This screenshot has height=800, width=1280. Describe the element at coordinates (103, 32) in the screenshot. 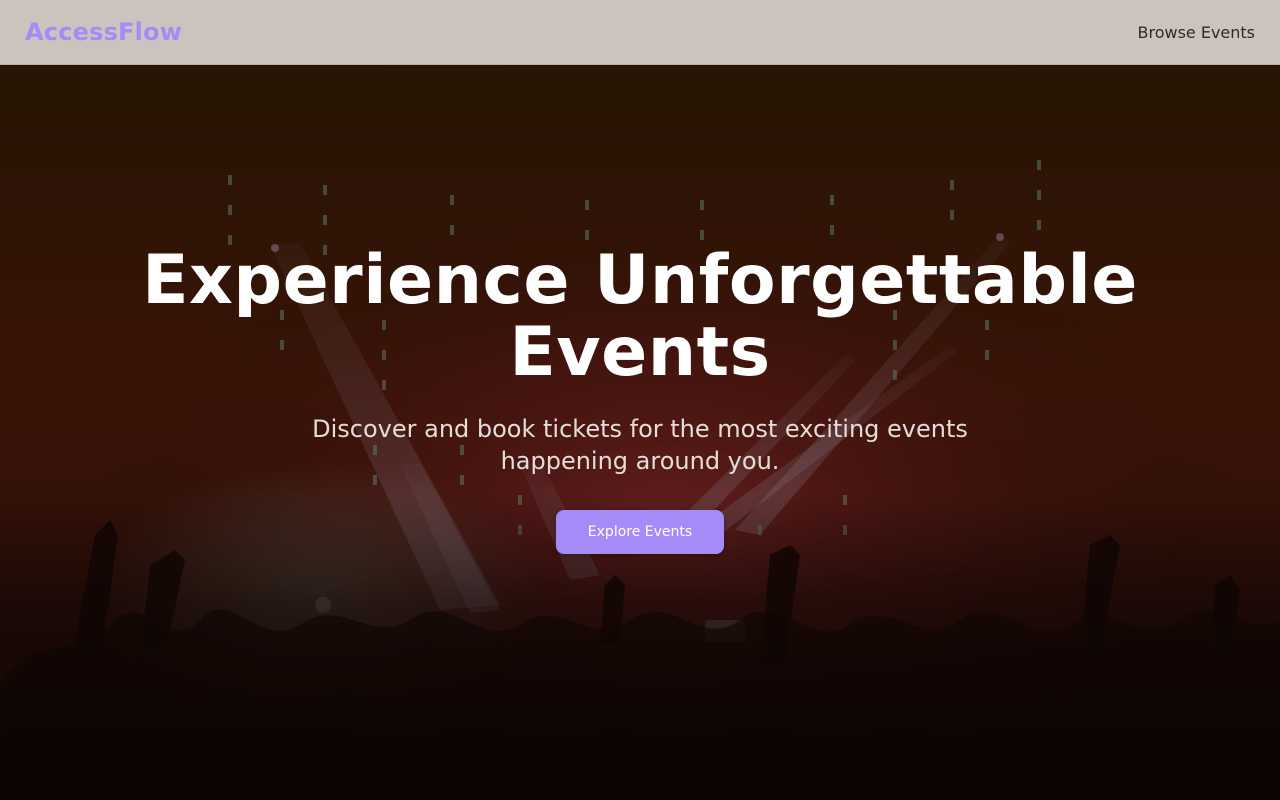

I see `brand-logo: AccessFlow` at that location.